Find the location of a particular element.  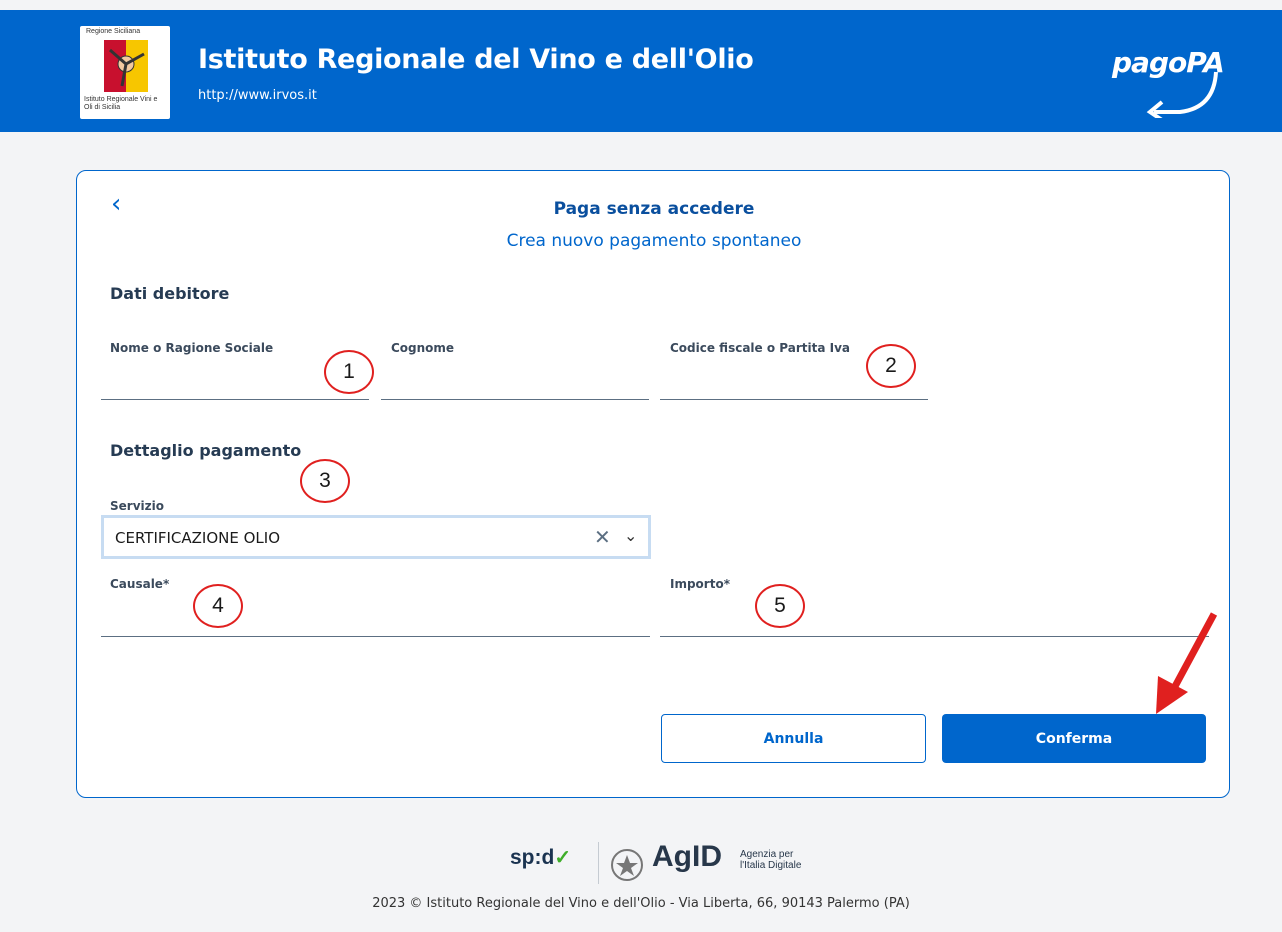

surname-label: Cognome is located at coordinates (423, 348).